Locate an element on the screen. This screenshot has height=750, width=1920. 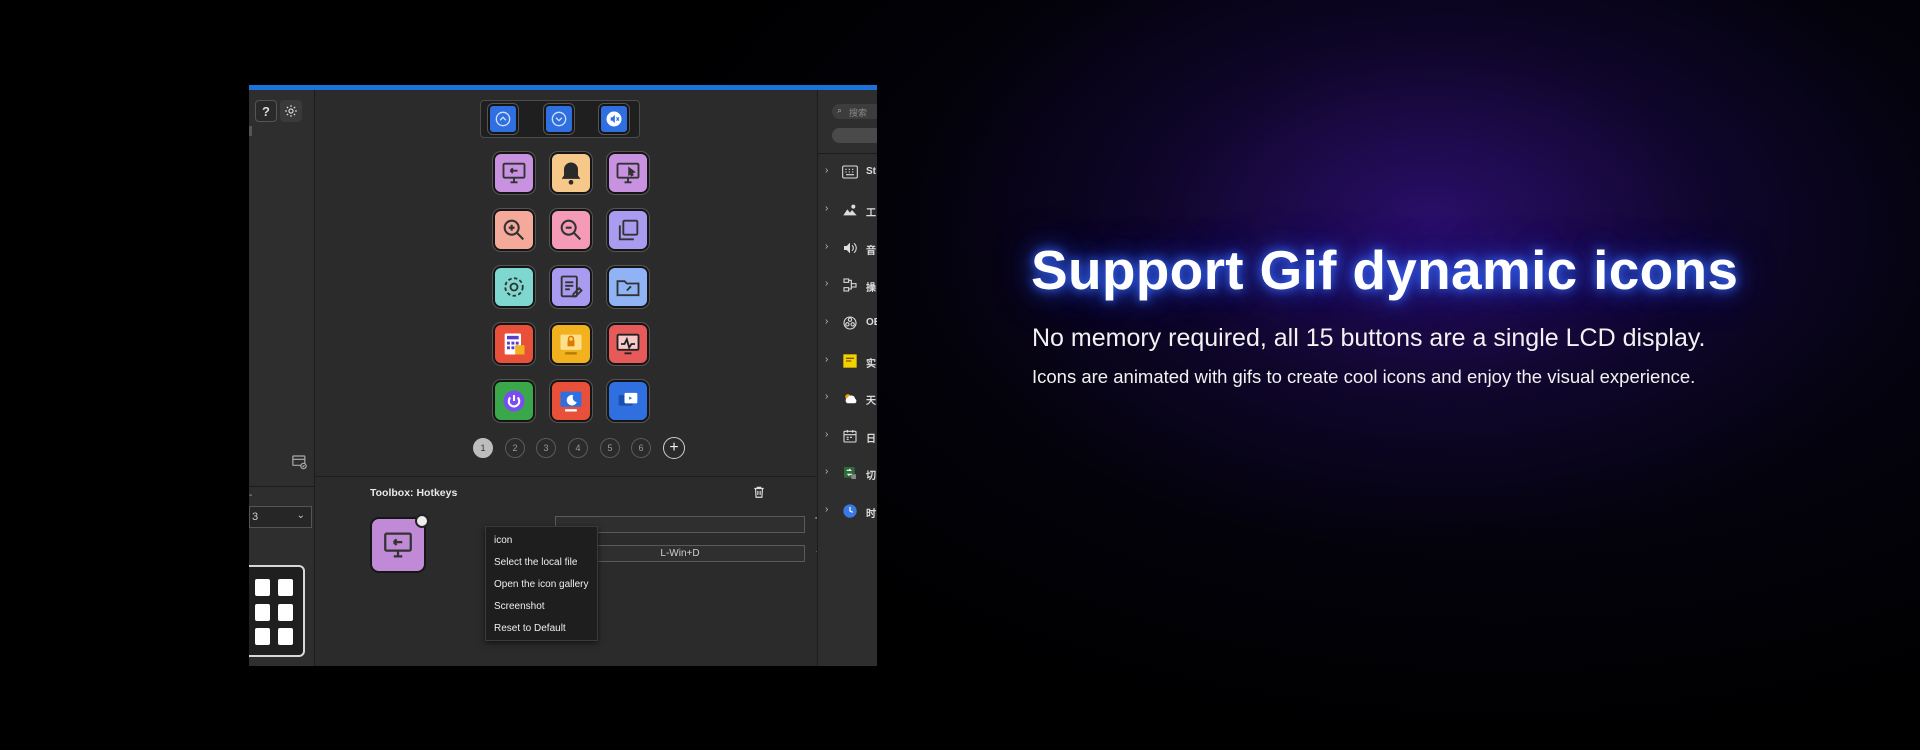
toolbox-separator is located at coordinates (565, 476).